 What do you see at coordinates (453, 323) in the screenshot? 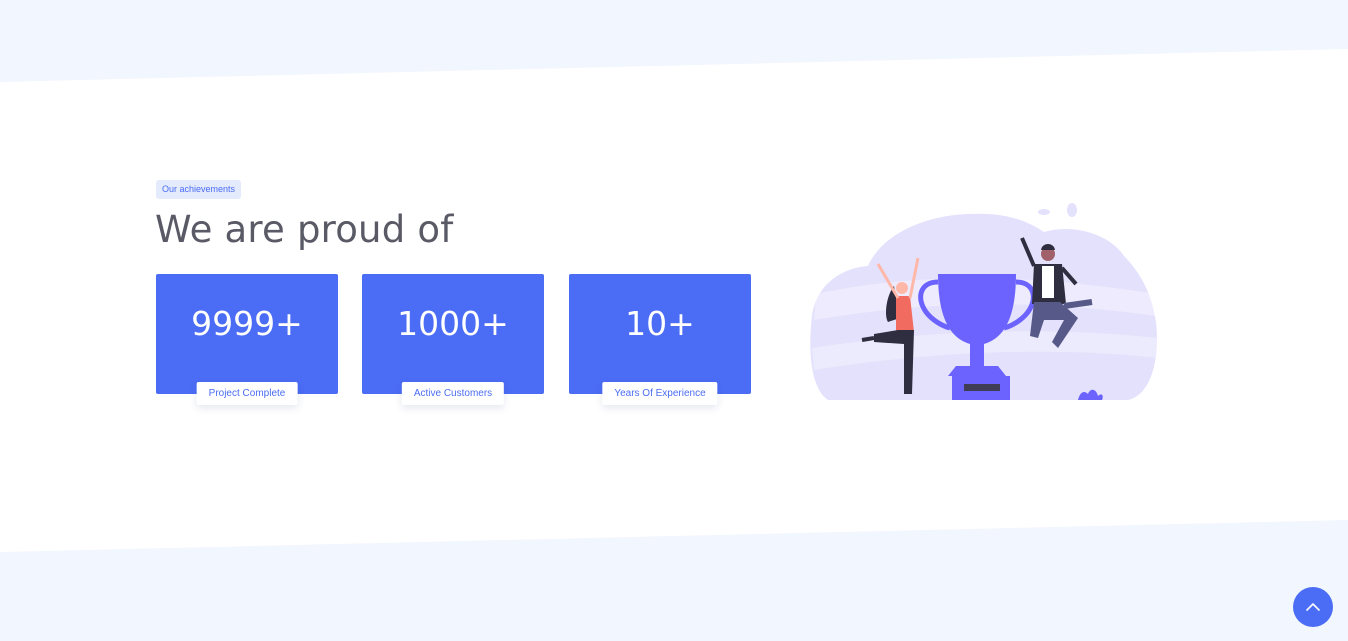
I see `stat-value: 1000+` at bounding box center [453, 323].